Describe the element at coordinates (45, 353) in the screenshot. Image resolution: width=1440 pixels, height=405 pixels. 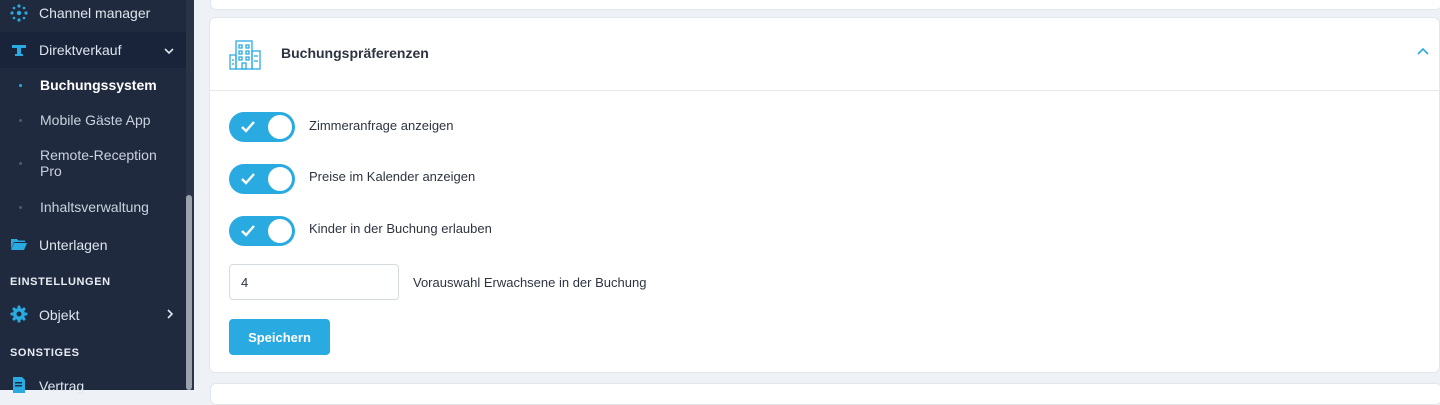
I see `section-heading-other: SONSTIGES` at that location.